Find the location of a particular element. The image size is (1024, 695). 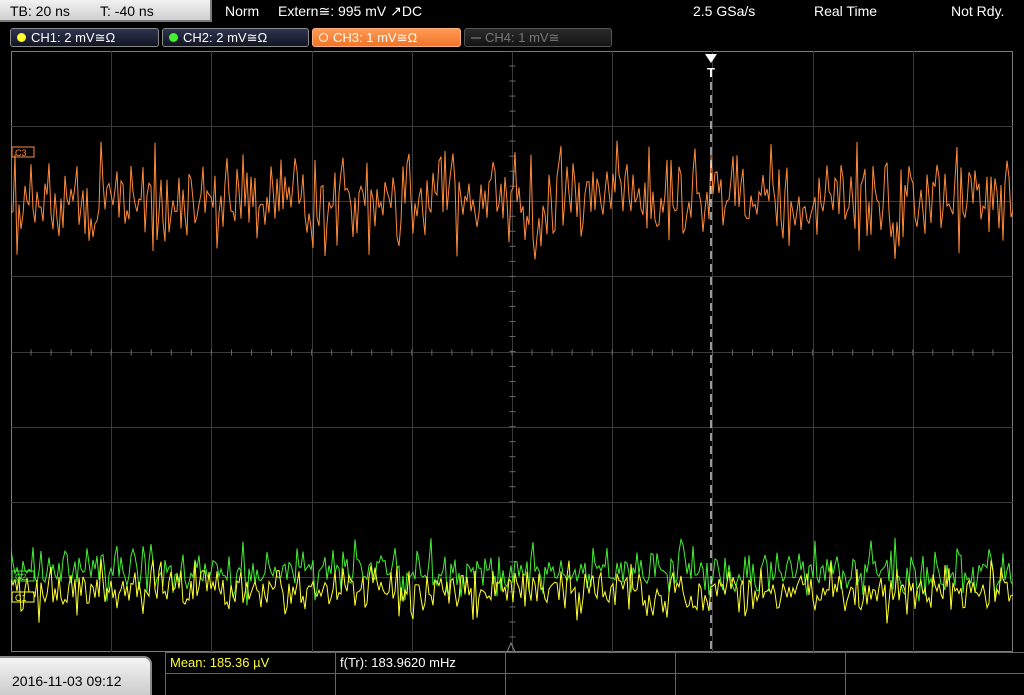

channel-1-marker-label: C1 is located at coordinates (21, 598).